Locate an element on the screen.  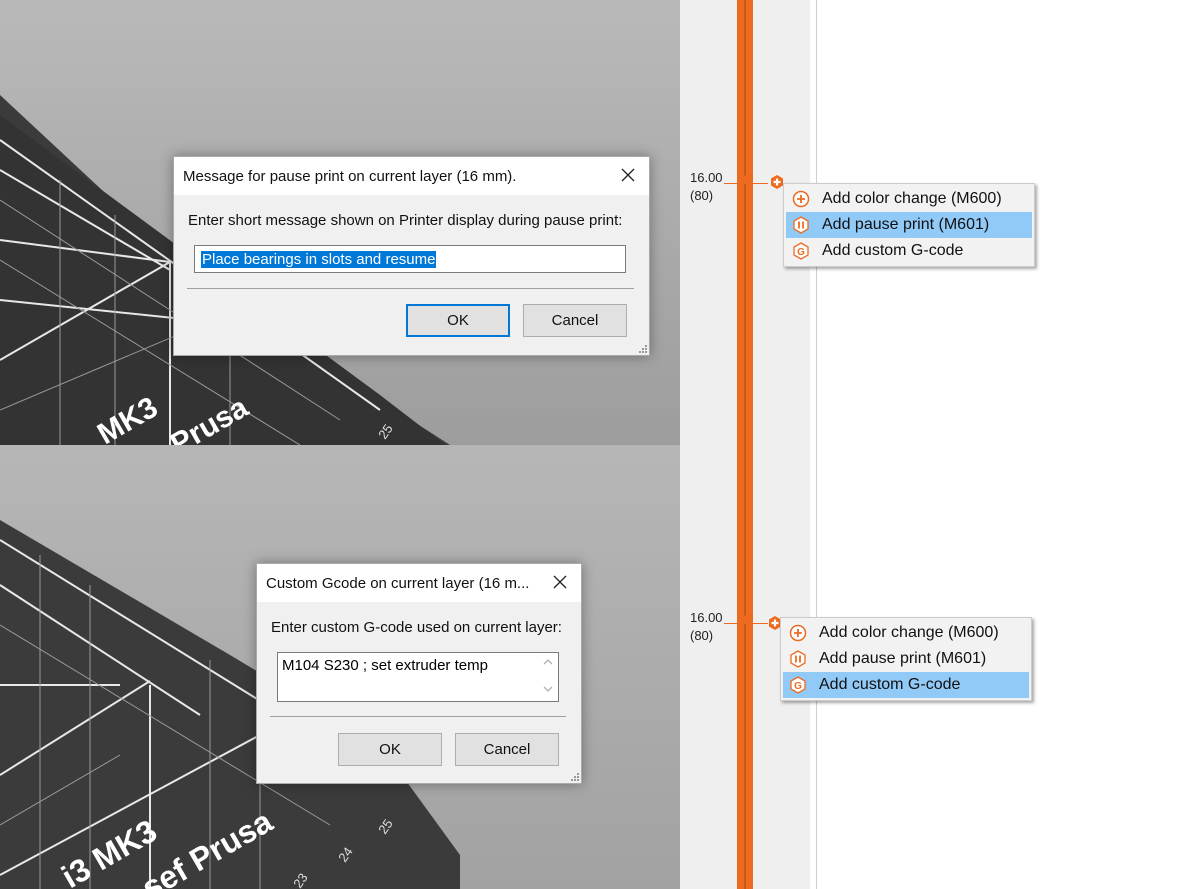
pause-message-value: Place bearings in slots and resume is located at coordinates (319, 259).